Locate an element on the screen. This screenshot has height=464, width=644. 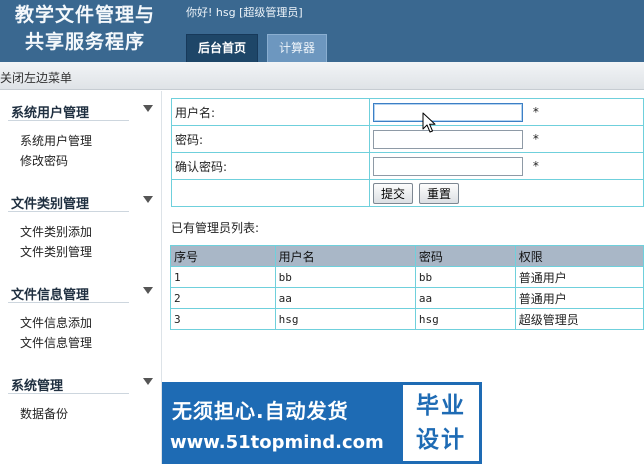
menu-group-file-category: 文件类别管理 文件类别添加 文件类别管理 is located at coordinates (80, 227).